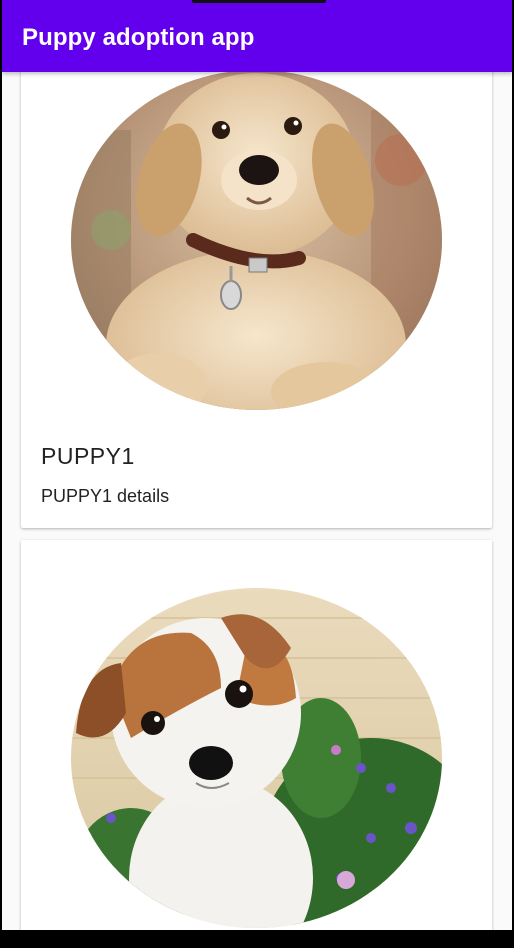 The height and width of the screenshot is (948, 514). Describe the element at coordinates (138, 37) in the screenshot. I see `app-title: Puppy adoption app` at that location.